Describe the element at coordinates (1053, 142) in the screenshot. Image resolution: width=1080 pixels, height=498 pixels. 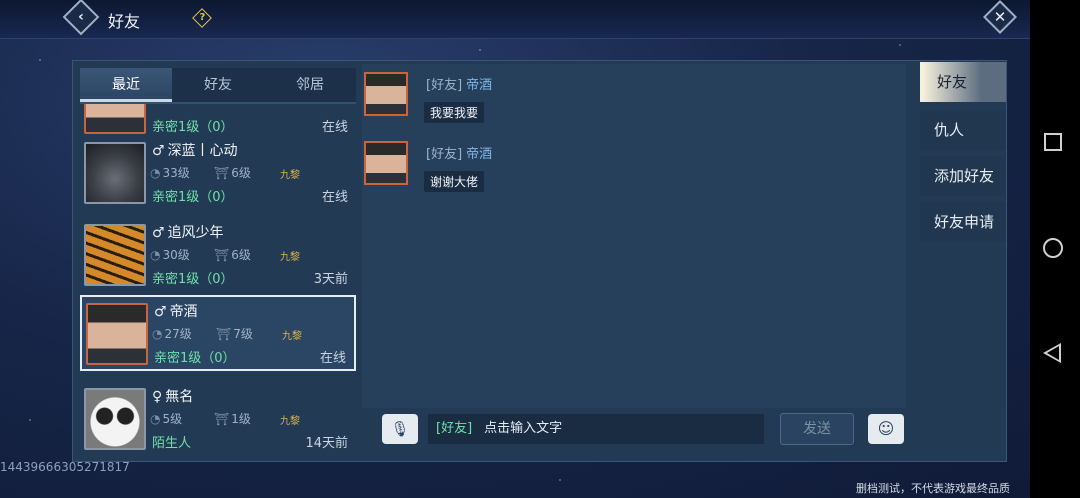
I see `recent-apps-icon` at that location.